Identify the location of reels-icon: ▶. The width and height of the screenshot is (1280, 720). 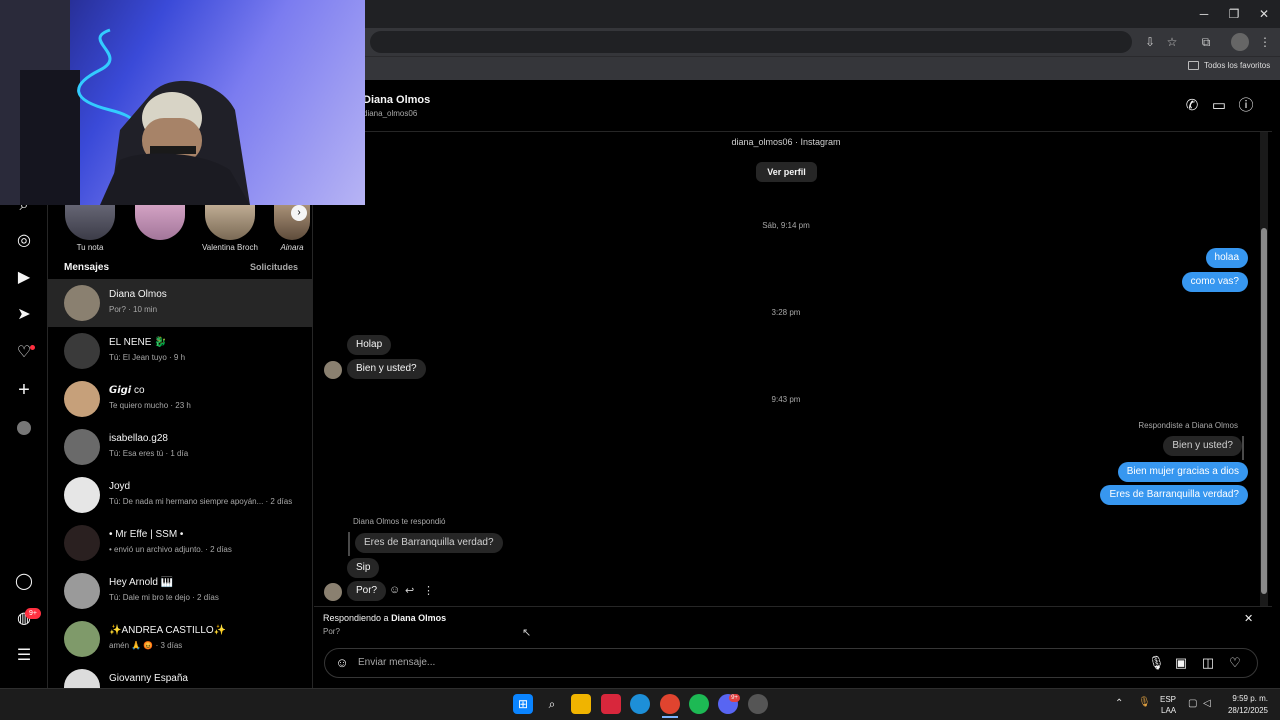
(24, 278).